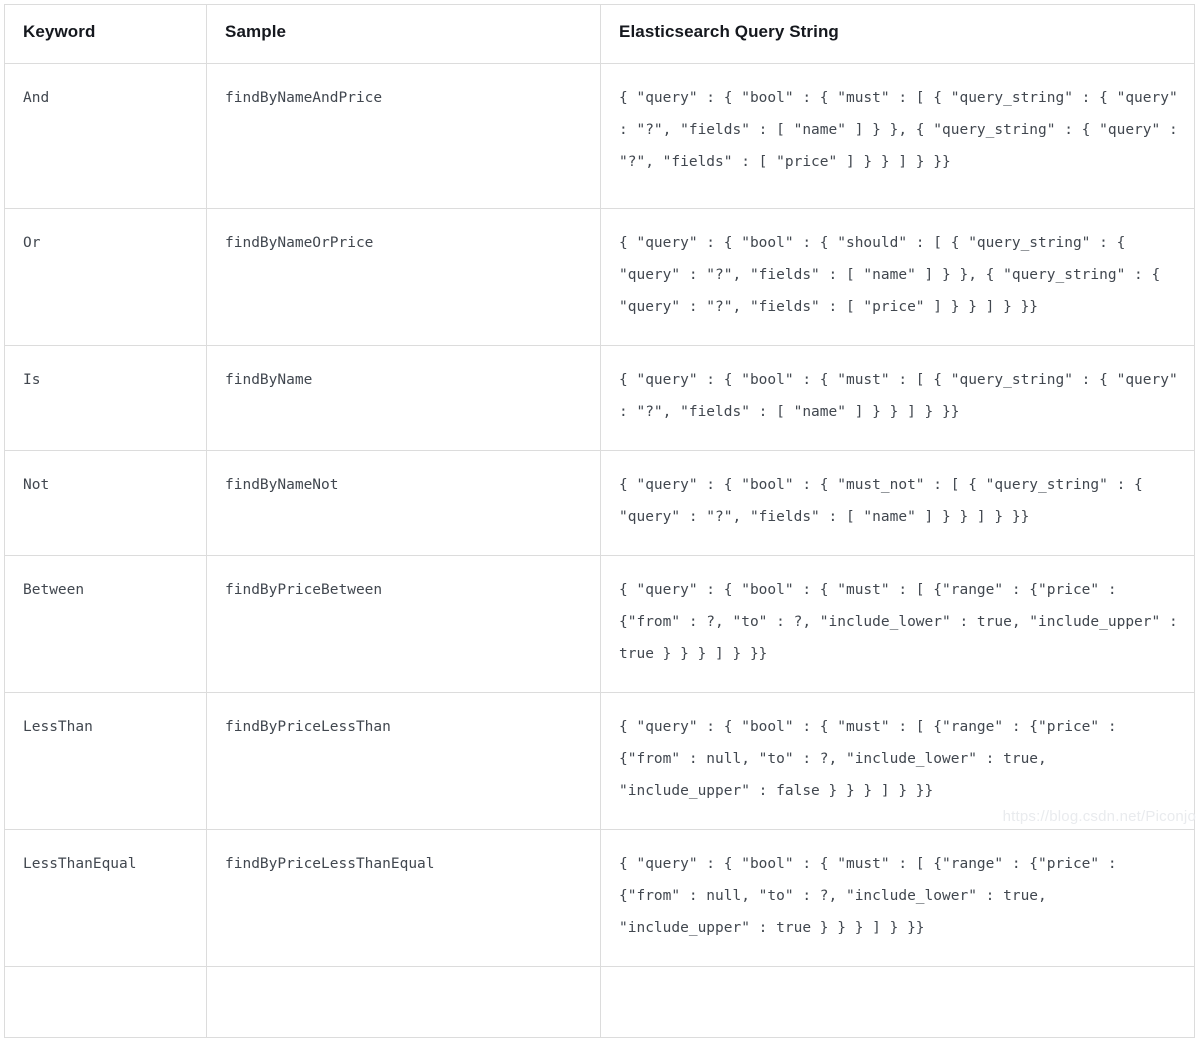  I want to click on cell-keyword: And, so click(105, 136).